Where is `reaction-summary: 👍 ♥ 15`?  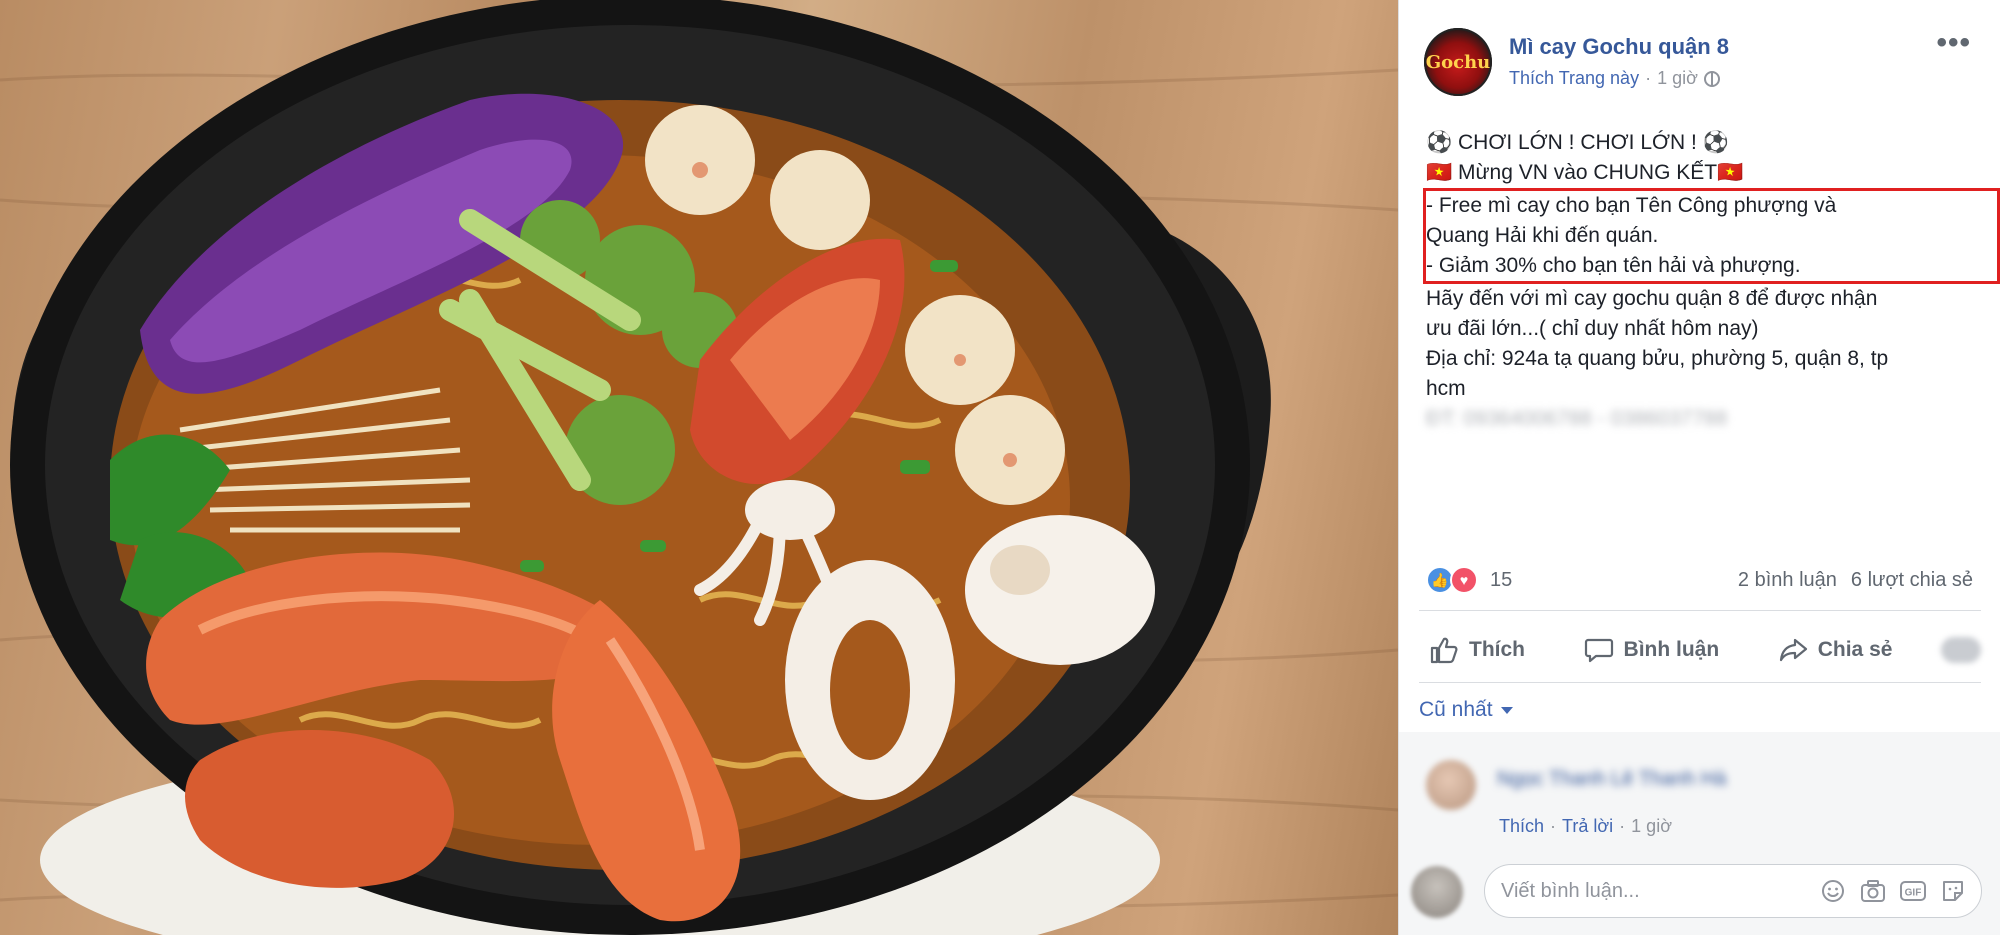 reaction-summary: 👍 ♥ 15 is located at coordinates (1469, 580).